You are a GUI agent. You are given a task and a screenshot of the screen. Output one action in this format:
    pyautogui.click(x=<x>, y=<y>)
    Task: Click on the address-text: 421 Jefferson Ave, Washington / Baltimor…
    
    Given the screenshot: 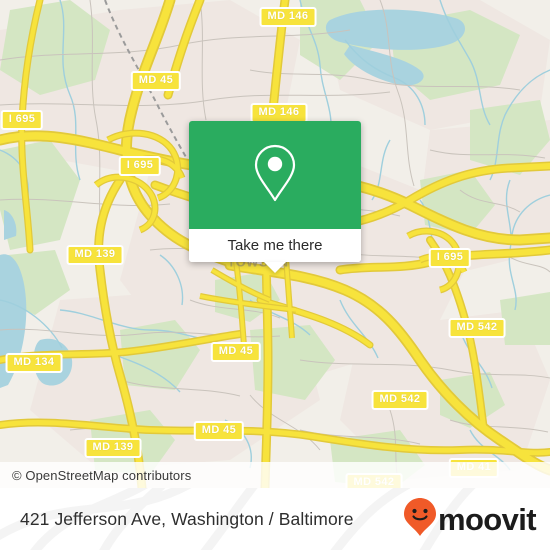 What is the action you would take?
    pyautogui.click(x=187, y=518)
    